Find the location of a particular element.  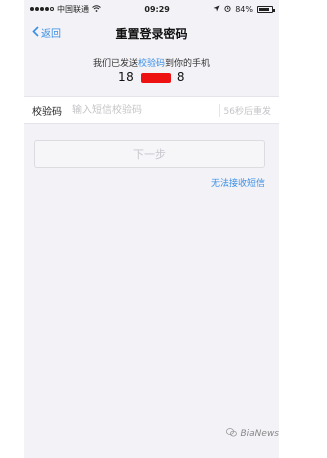

clock: 09:29 is located at coordinates (157, 9).